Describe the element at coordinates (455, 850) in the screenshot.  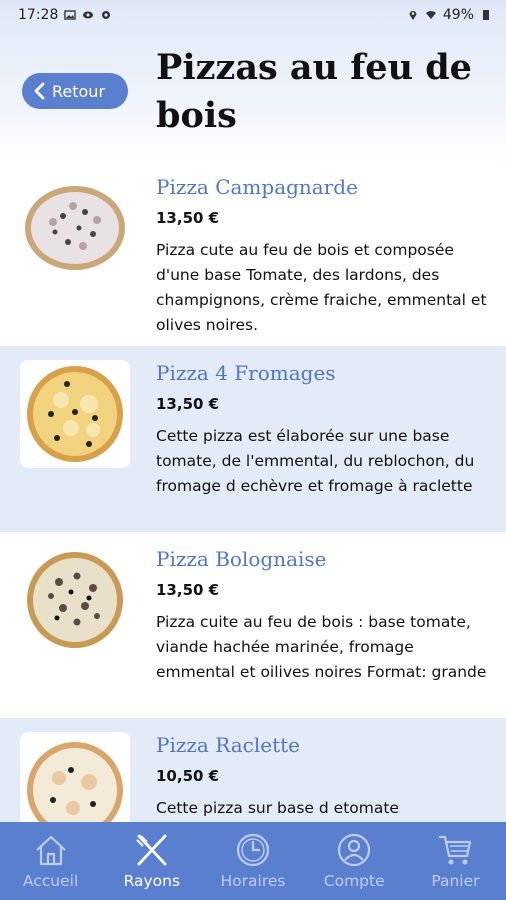
I see `cart-icon` at that location.